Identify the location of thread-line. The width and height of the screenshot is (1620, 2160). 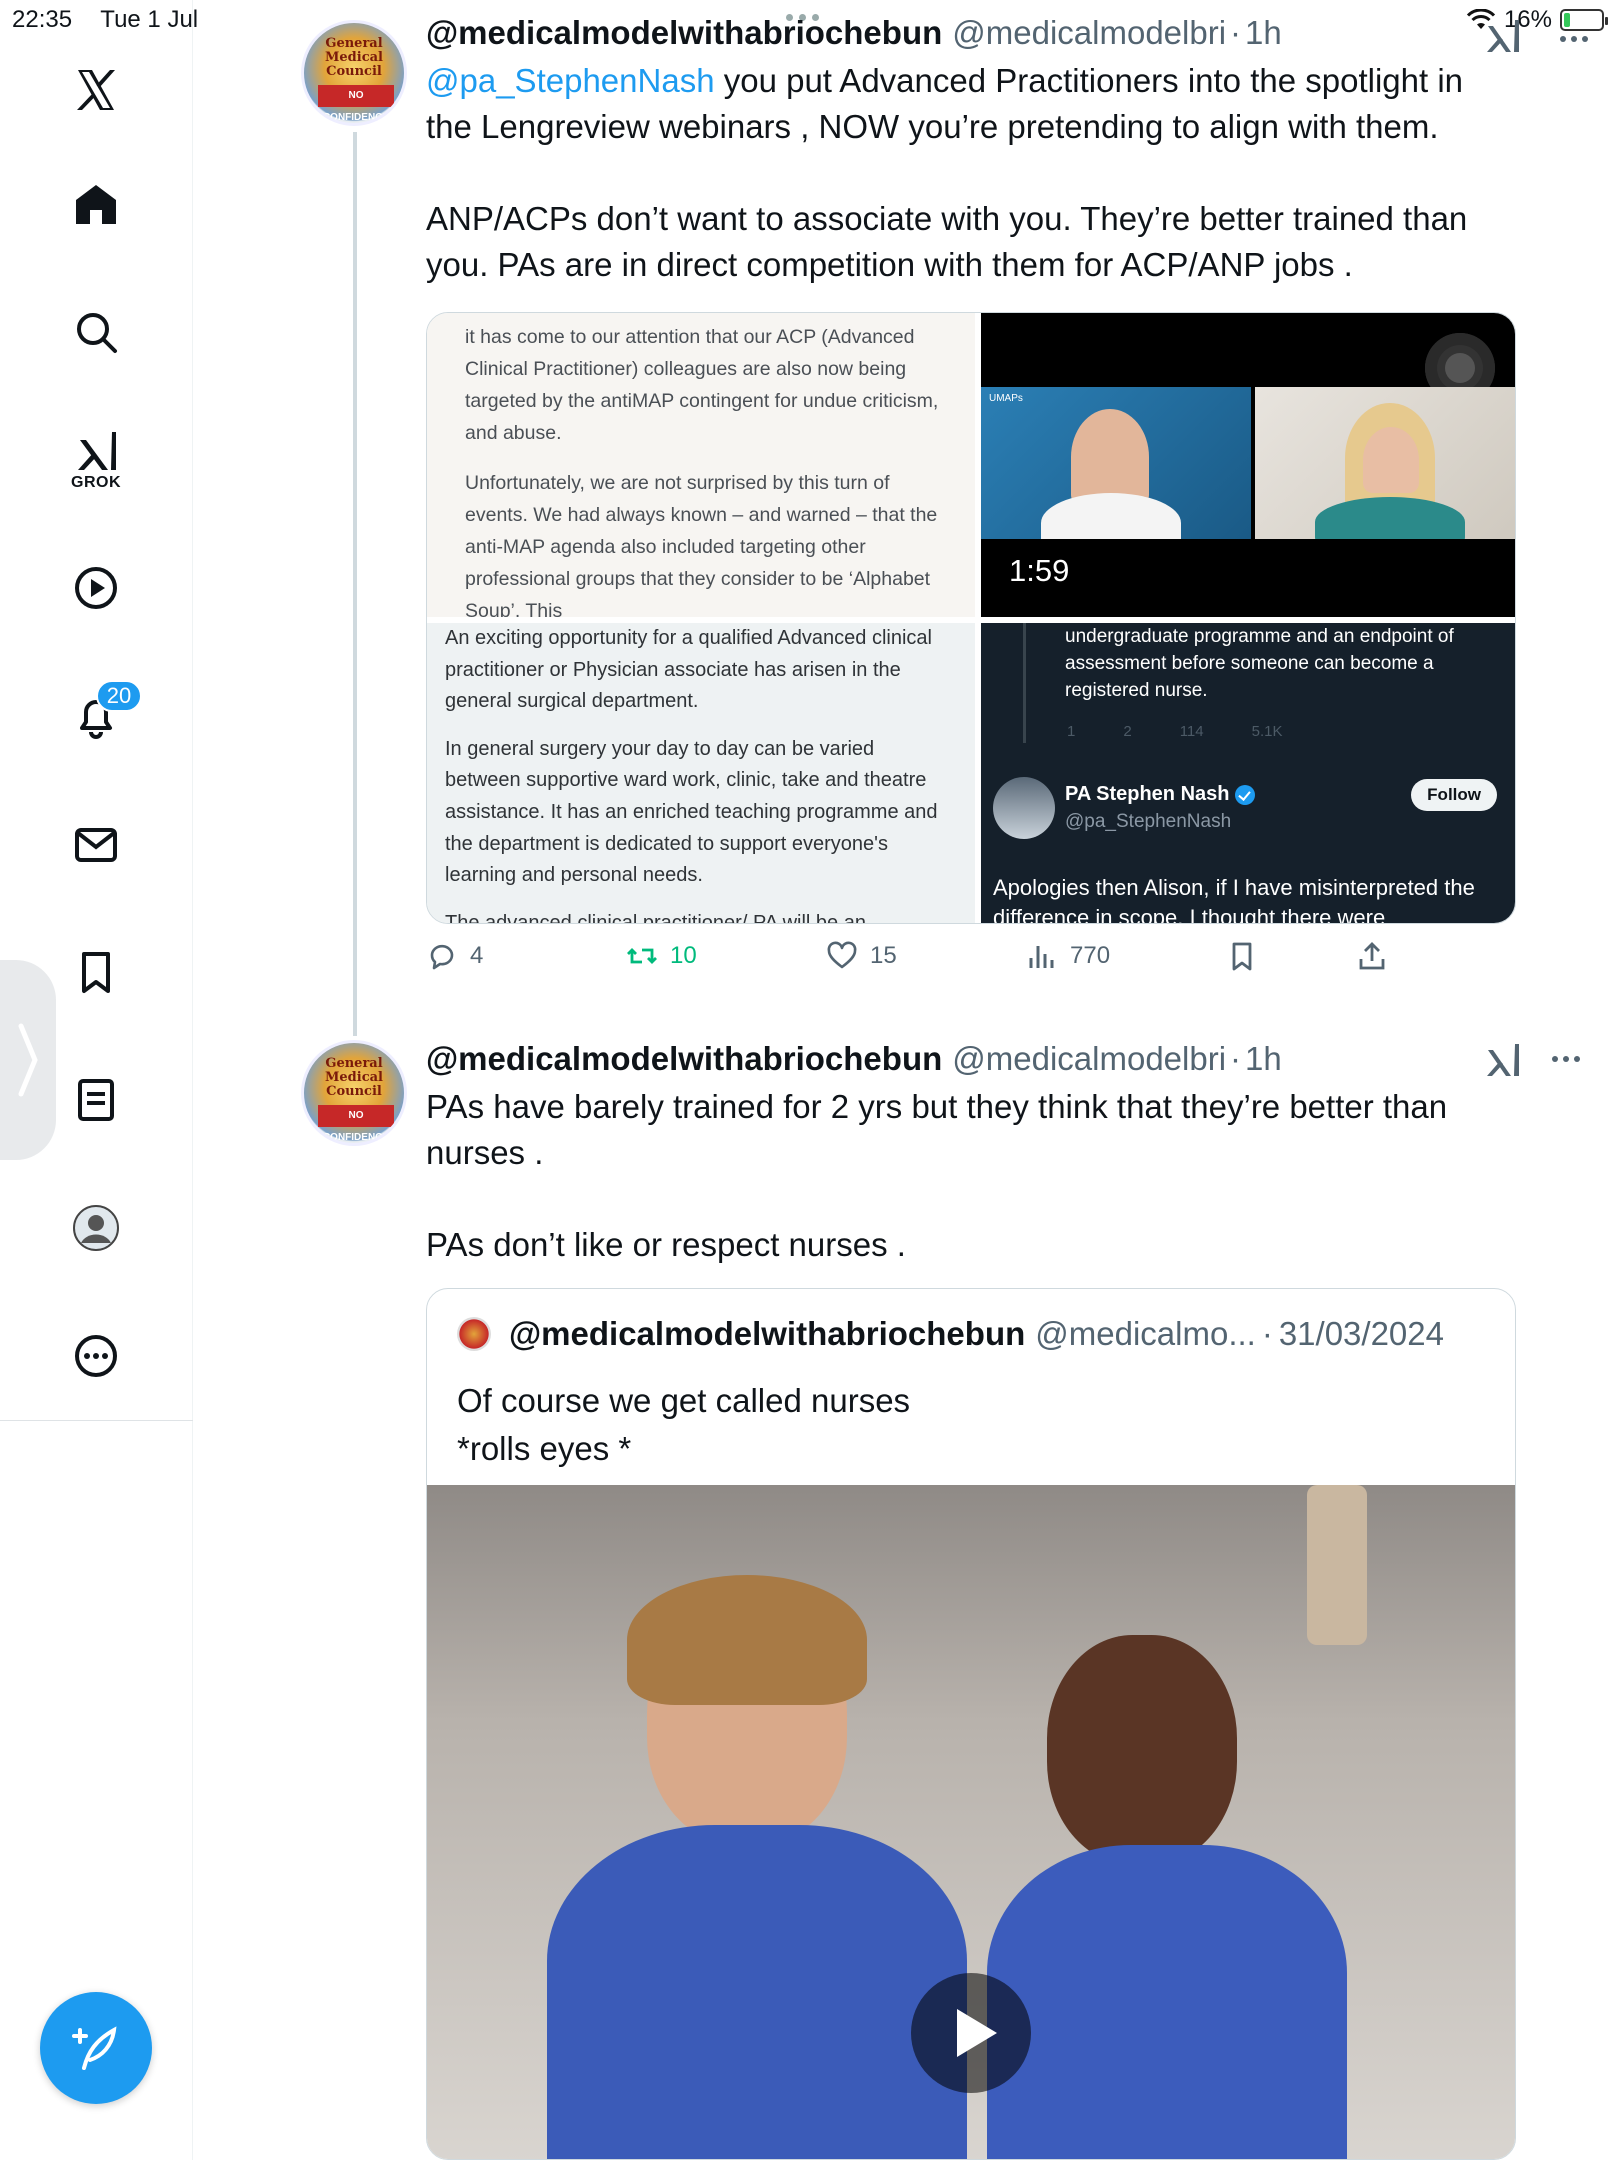
(355, 584).